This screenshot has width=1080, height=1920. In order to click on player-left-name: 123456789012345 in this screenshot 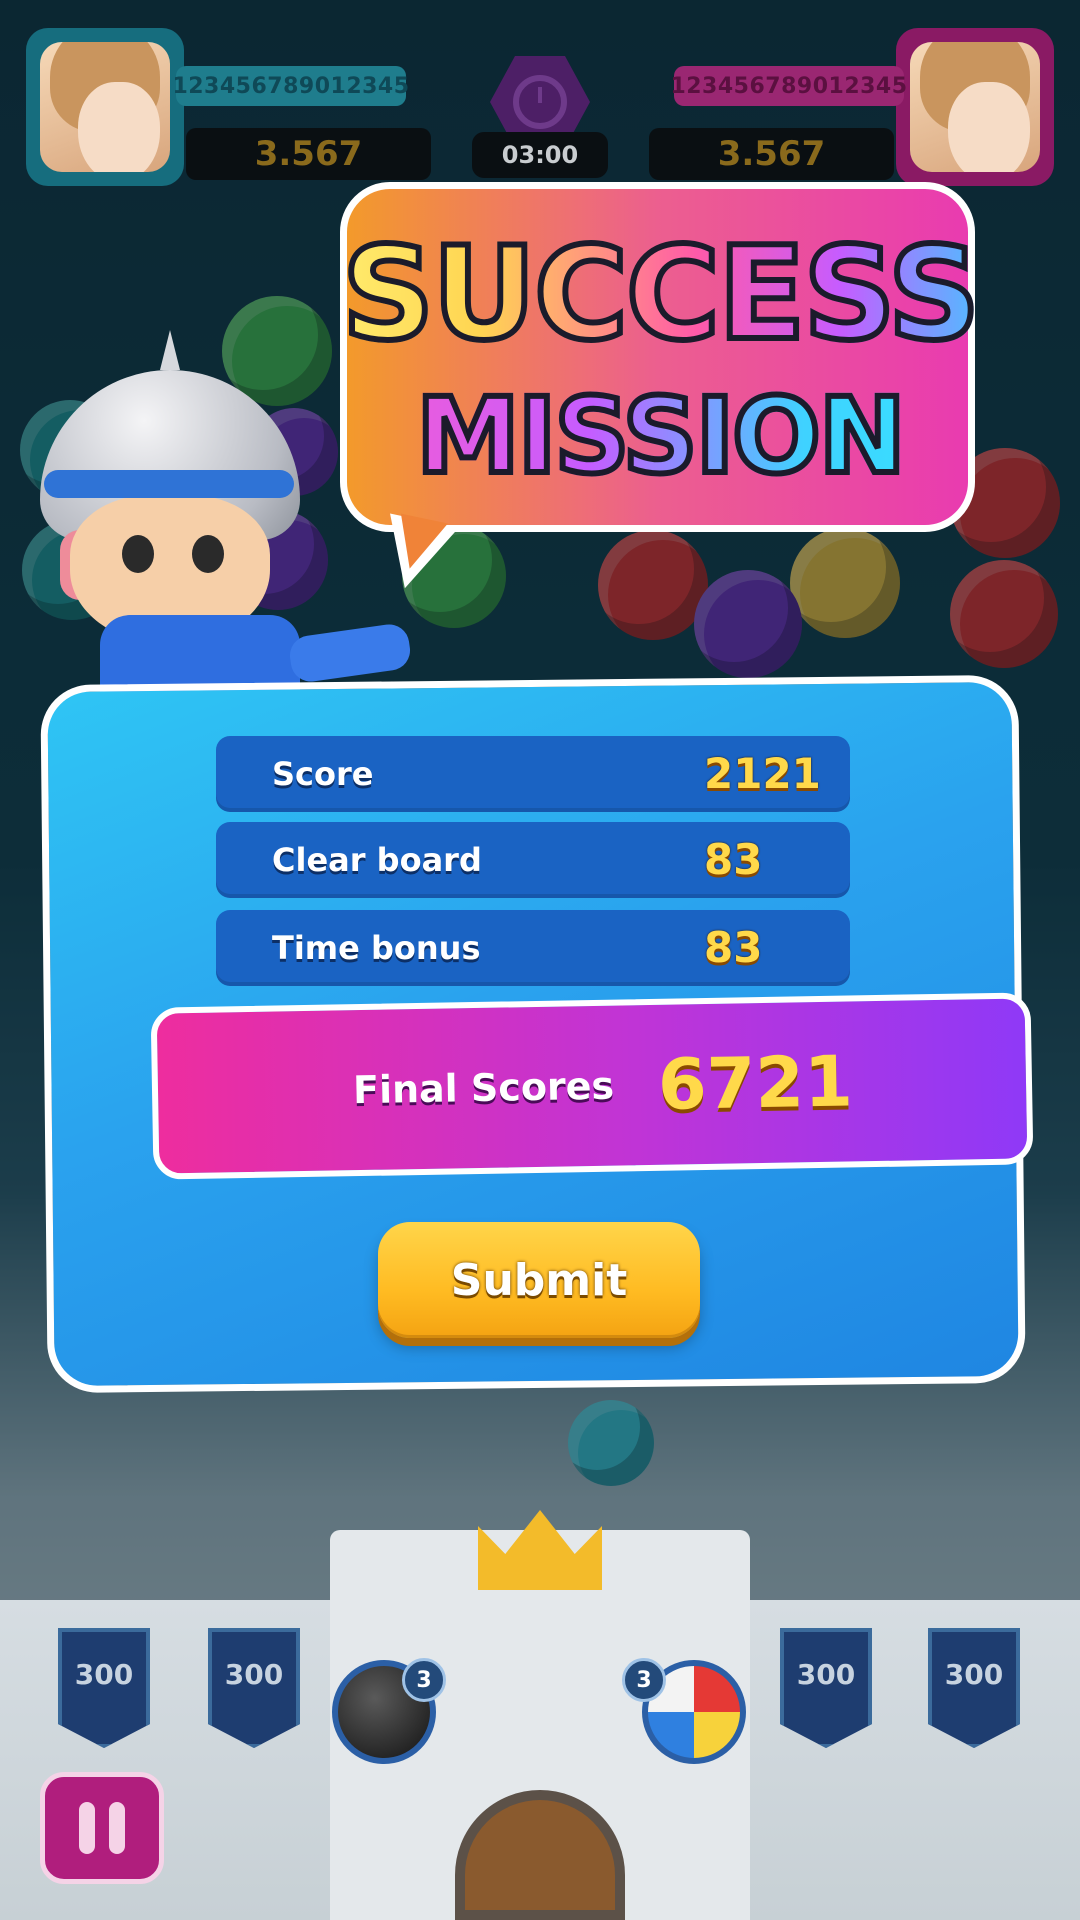, I will do `click(290, 86)`.